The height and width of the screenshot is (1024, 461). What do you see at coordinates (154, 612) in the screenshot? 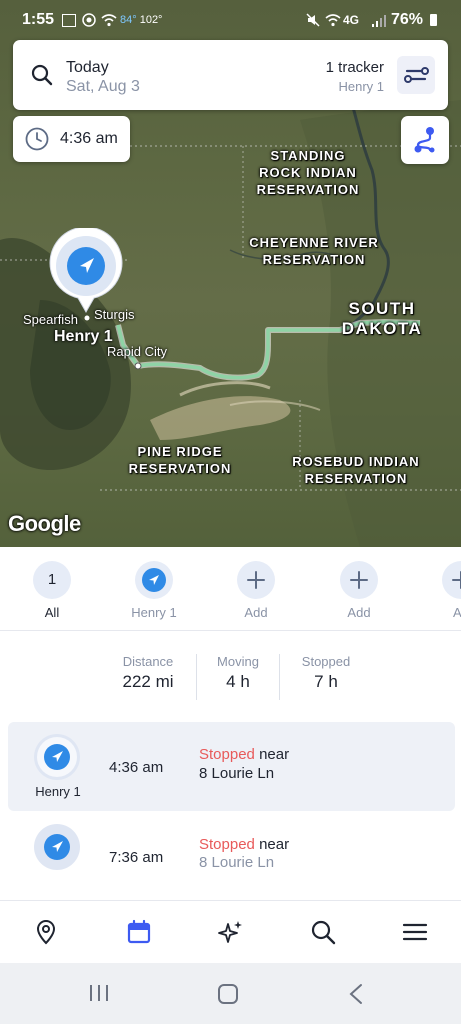
I see `strip-item-label: Henry 1` at bounding box center [154, 612].